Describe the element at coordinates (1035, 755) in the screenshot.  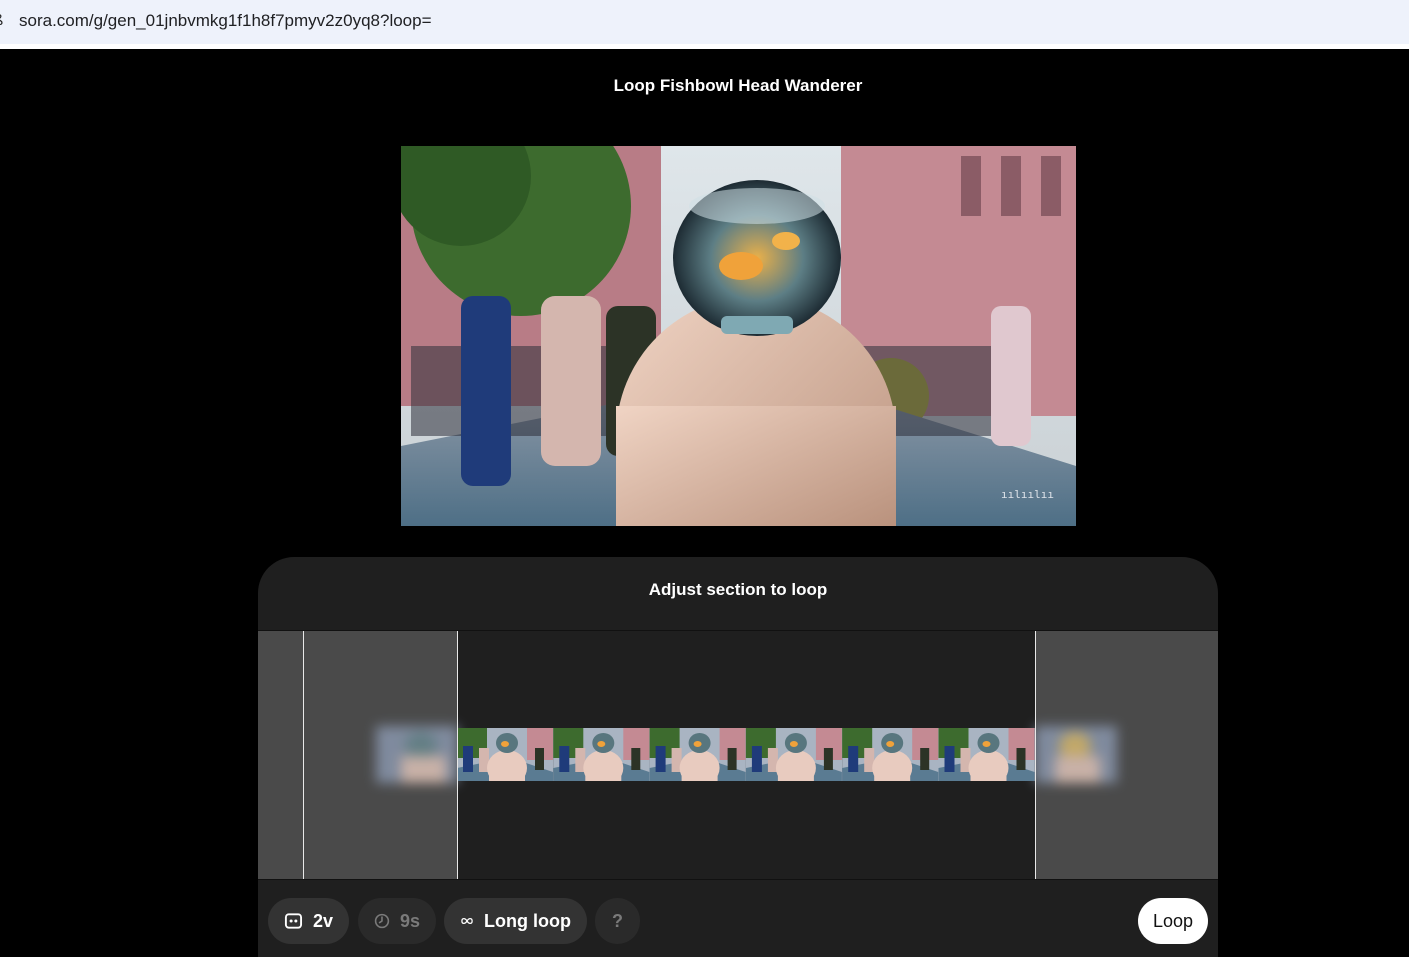
I see `loop-end-handle` at that location.